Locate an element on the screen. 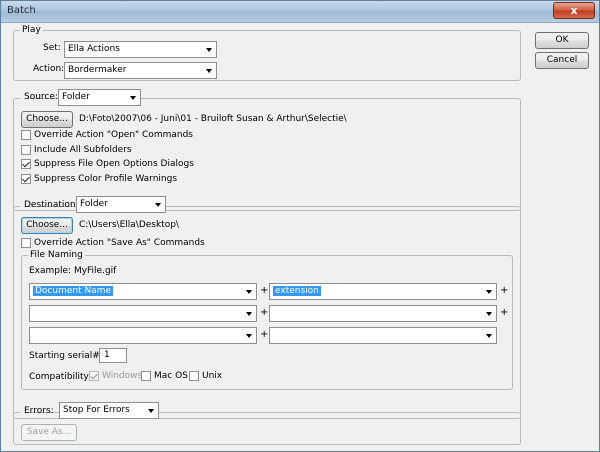 The width and height of the screenshot is (600, 452). destination-label: Destination: is located at coordinates (51, 205).